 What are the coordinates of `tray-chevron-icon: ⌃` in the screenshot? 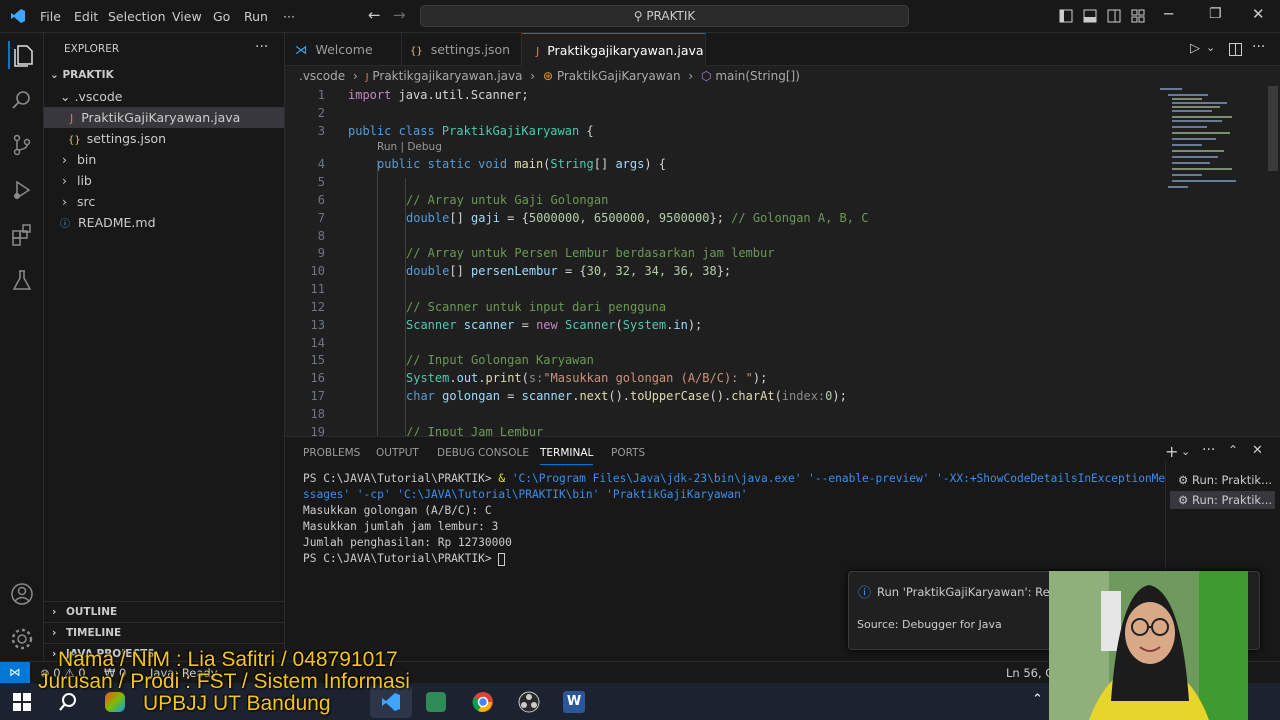 It's located at (1037, 699).